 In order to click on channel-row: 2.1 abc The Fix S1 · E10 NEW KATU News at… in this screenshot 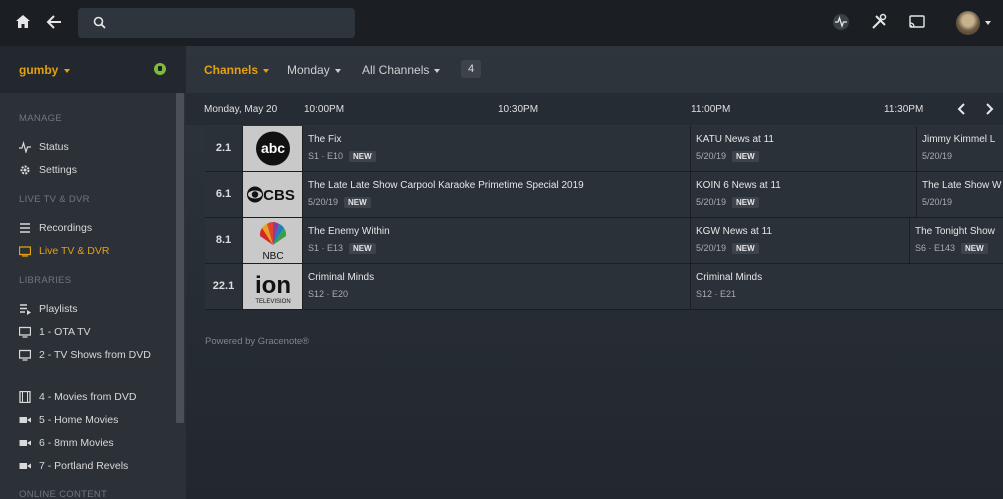, I will do `click(604, 149)`.